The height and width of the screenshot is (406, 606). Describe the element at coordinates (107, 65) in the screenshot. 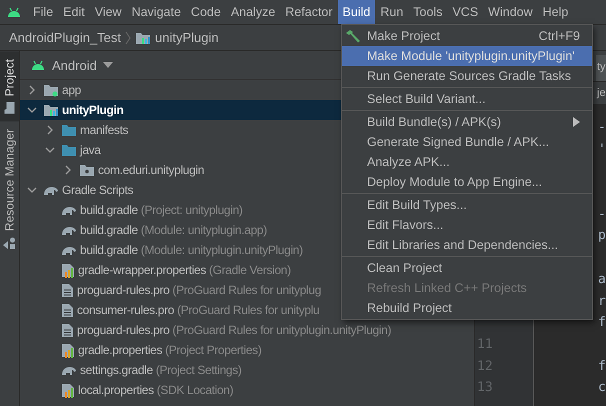

I see `dropdown-caret-icon` at that location.